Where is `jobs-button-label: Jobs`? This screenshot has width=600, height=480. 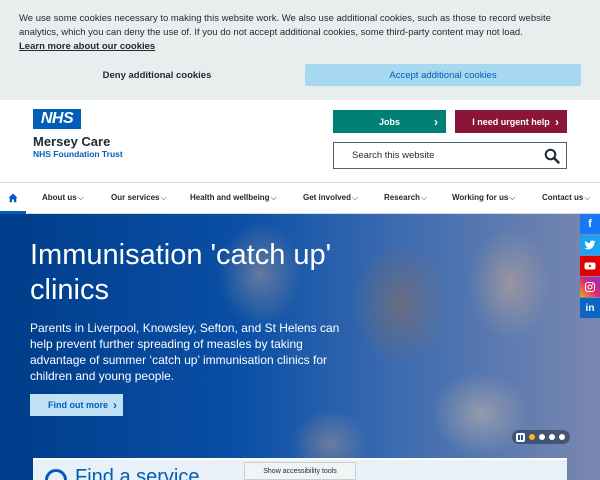 jobs-button-label: Jobs is located at coordinates (389, 121).